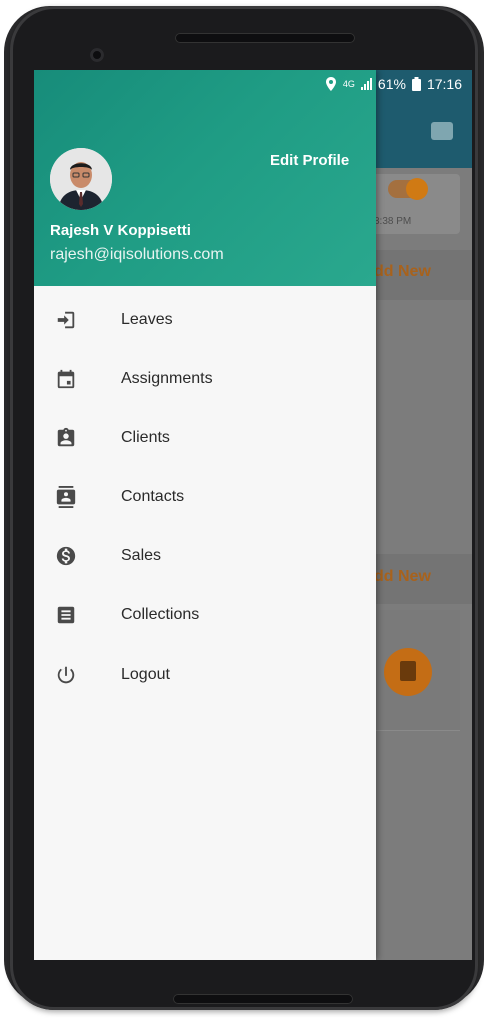  I want to click on menu-item-label: Collections, so click(160, 614).